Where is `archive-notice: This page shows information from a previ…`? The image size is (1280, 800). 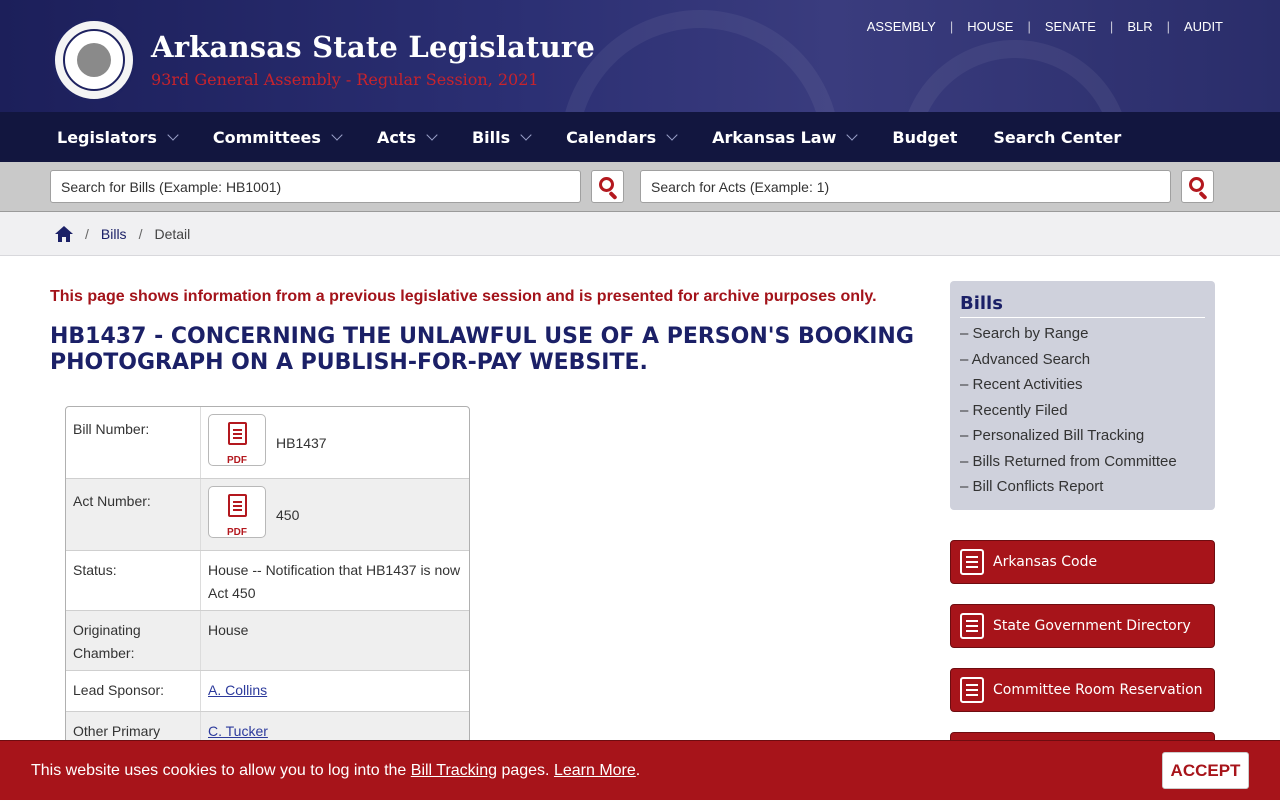 archive-notice: This page shows information from a previ… is located at coordinates (463, 296).